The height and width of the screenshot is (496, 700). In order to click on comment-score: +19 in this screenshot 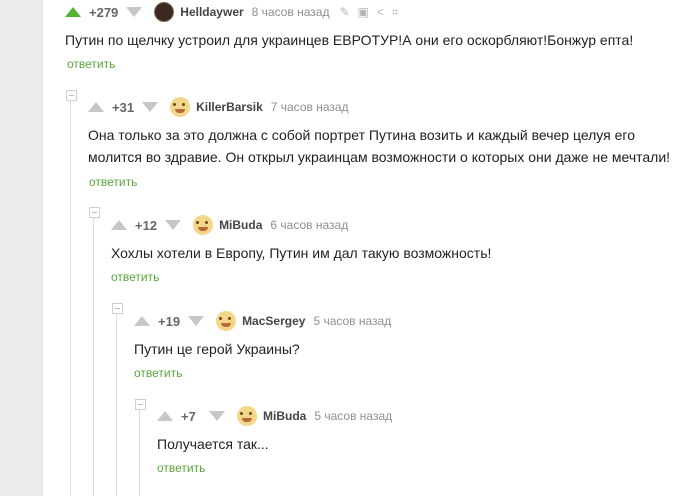, I will do `click(169, 321)`.